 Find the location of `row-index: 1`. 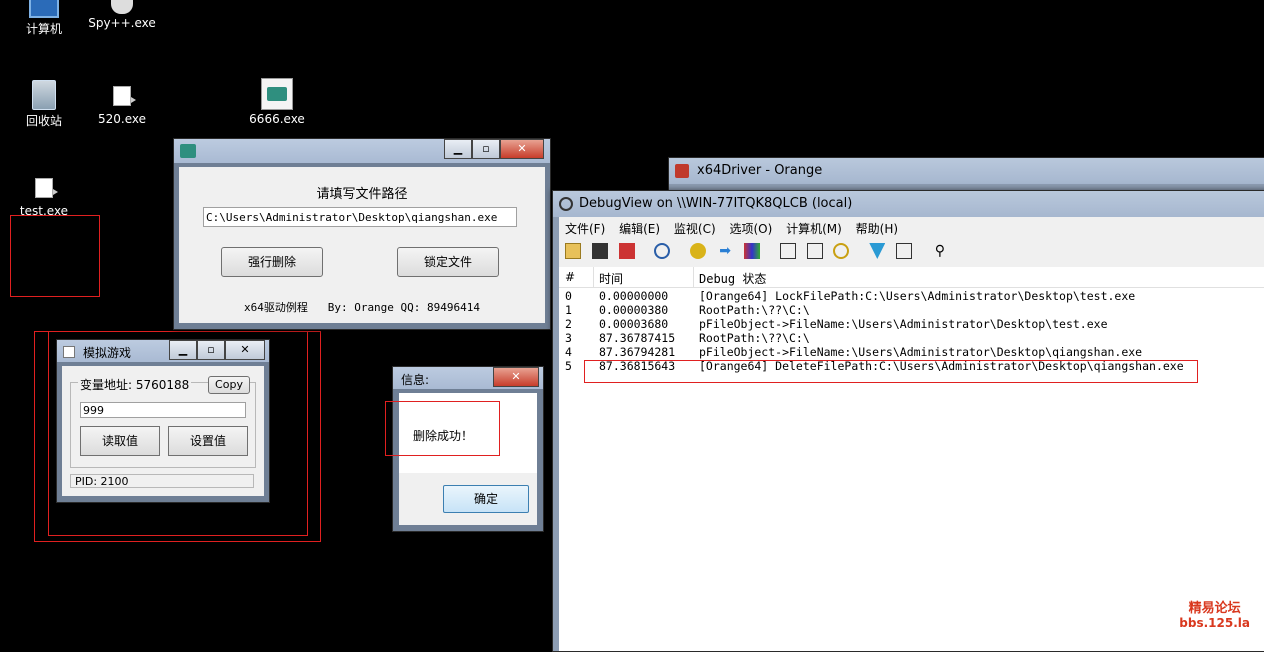

row-index: 1 is located at coordinates (568, 310).